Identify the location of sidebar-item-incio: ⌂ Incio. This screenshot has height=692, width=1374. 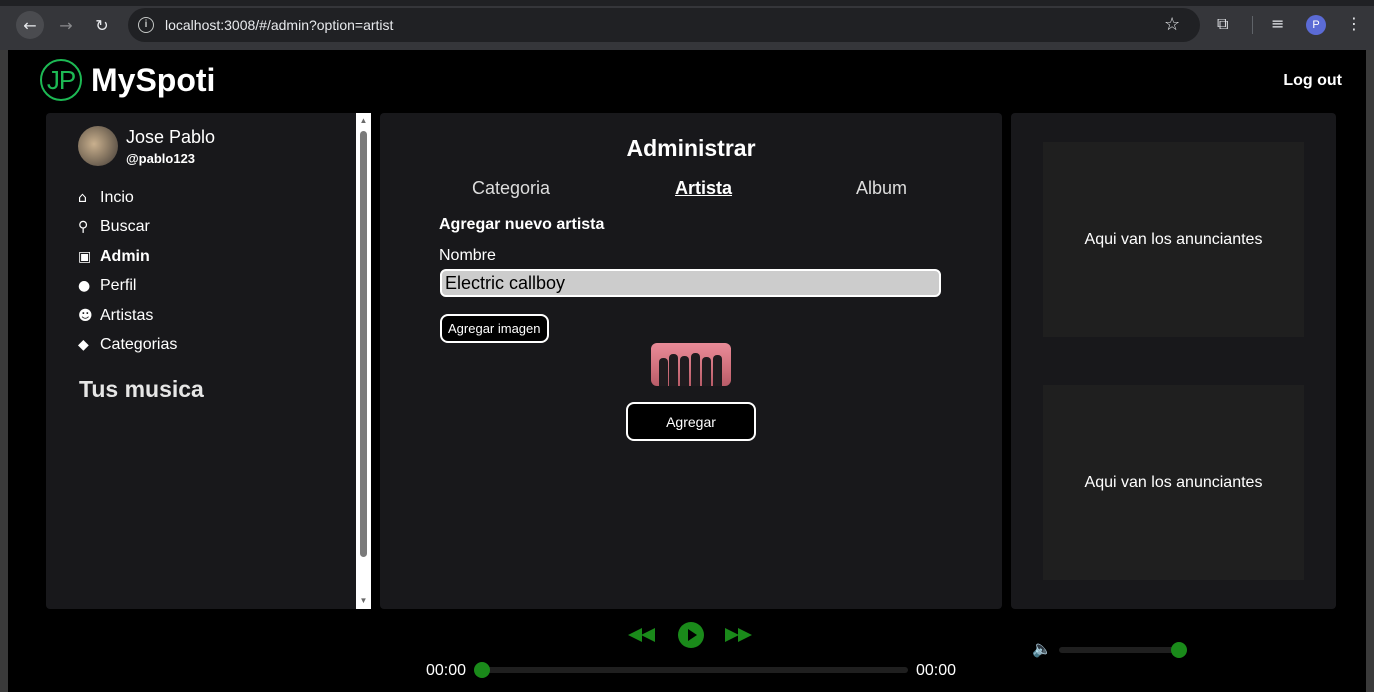
(127, 198).